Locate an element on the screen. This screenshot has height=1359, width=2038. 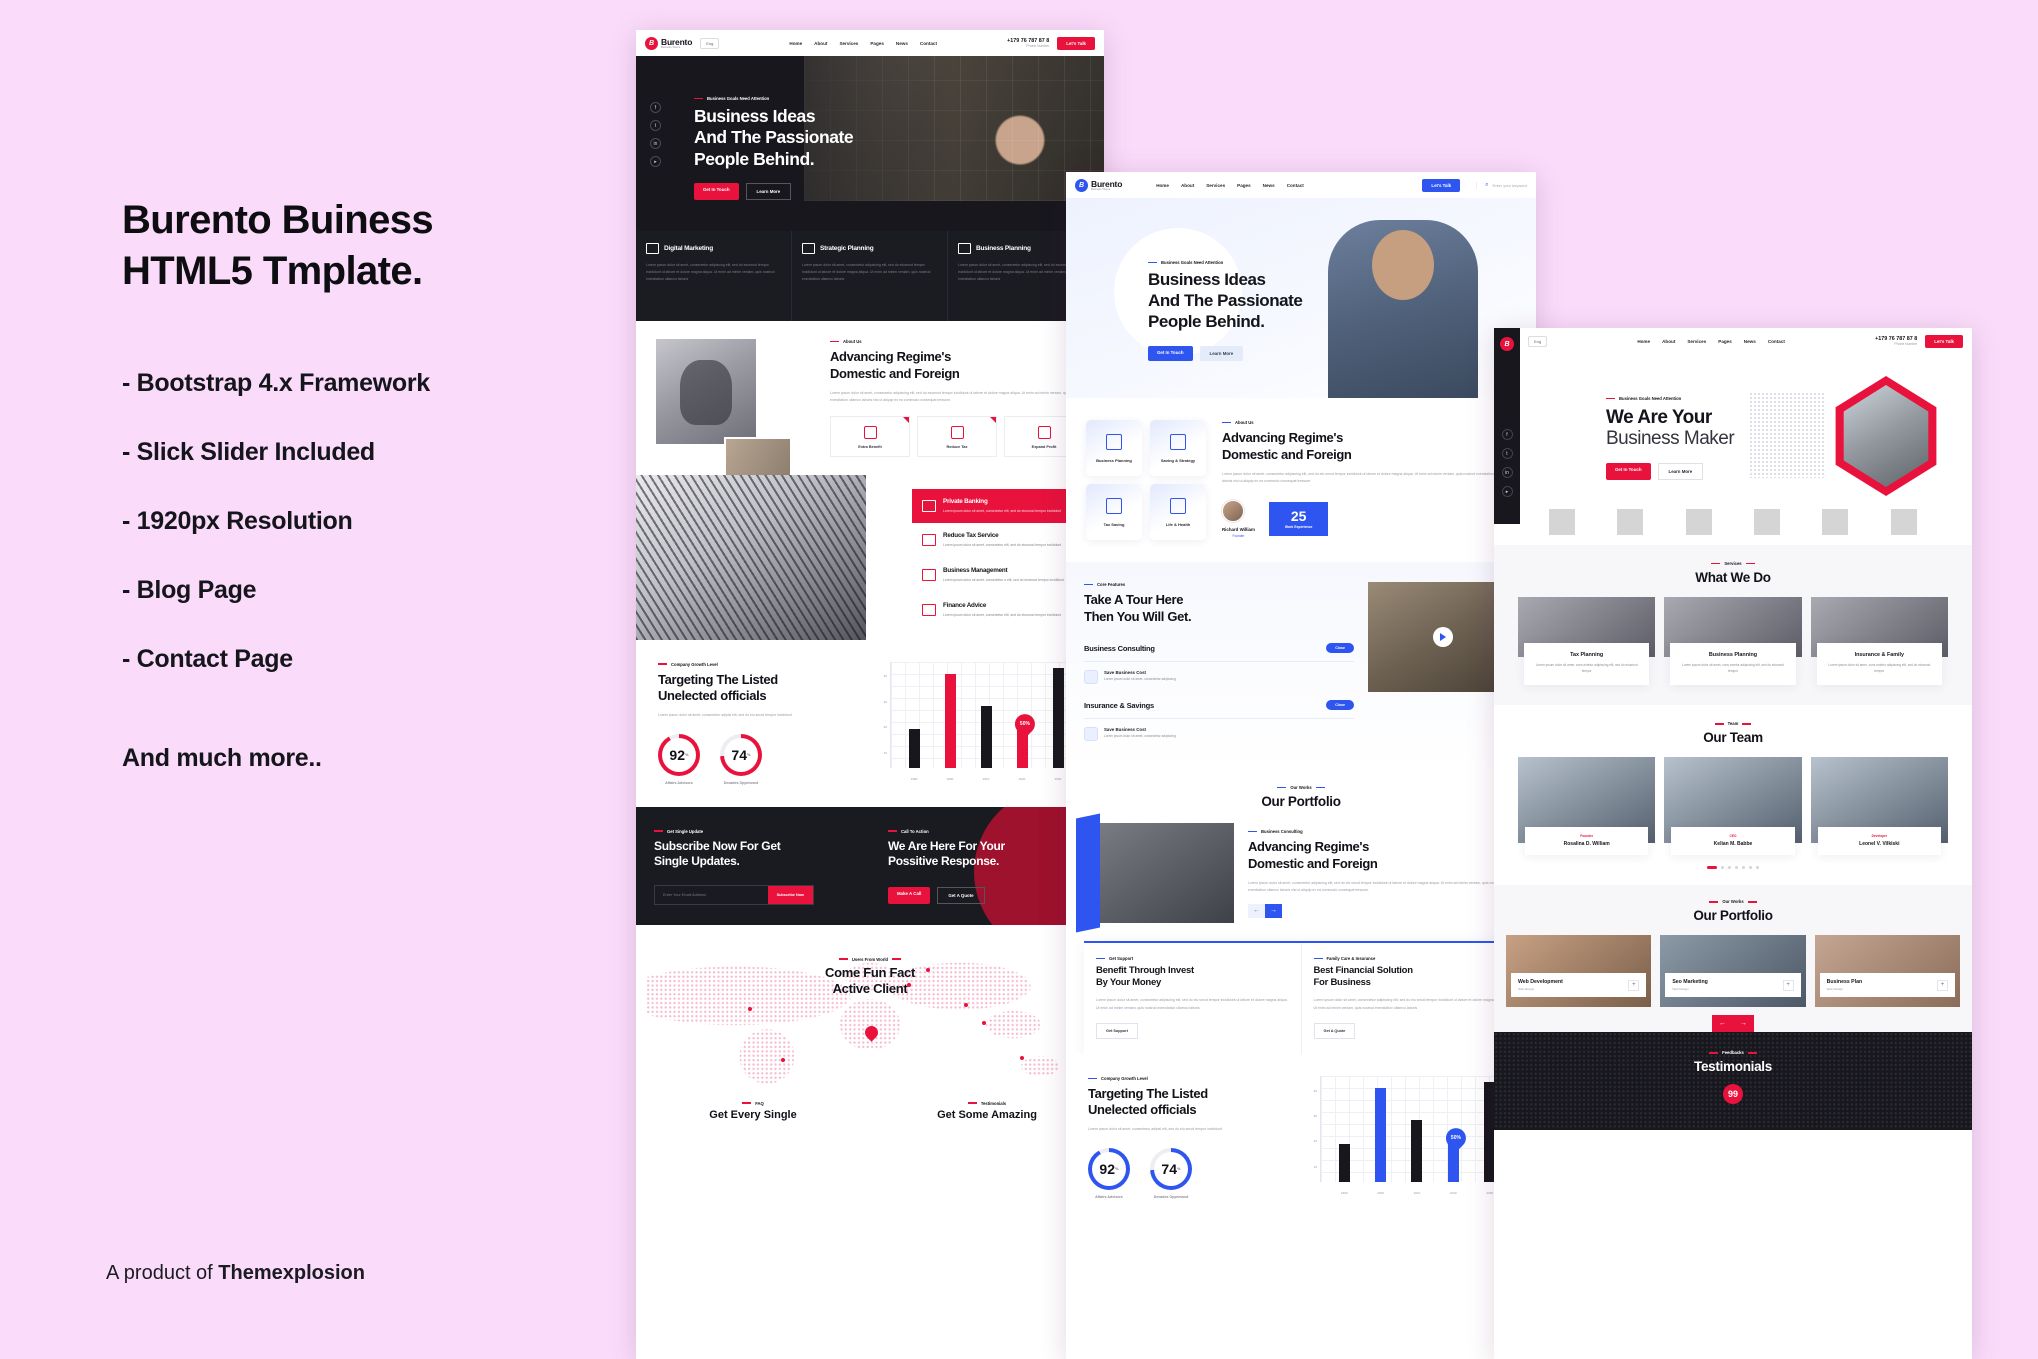
team-member-card: Developer Leonel V. Vilkiski is located at coordinates (1879, 806).